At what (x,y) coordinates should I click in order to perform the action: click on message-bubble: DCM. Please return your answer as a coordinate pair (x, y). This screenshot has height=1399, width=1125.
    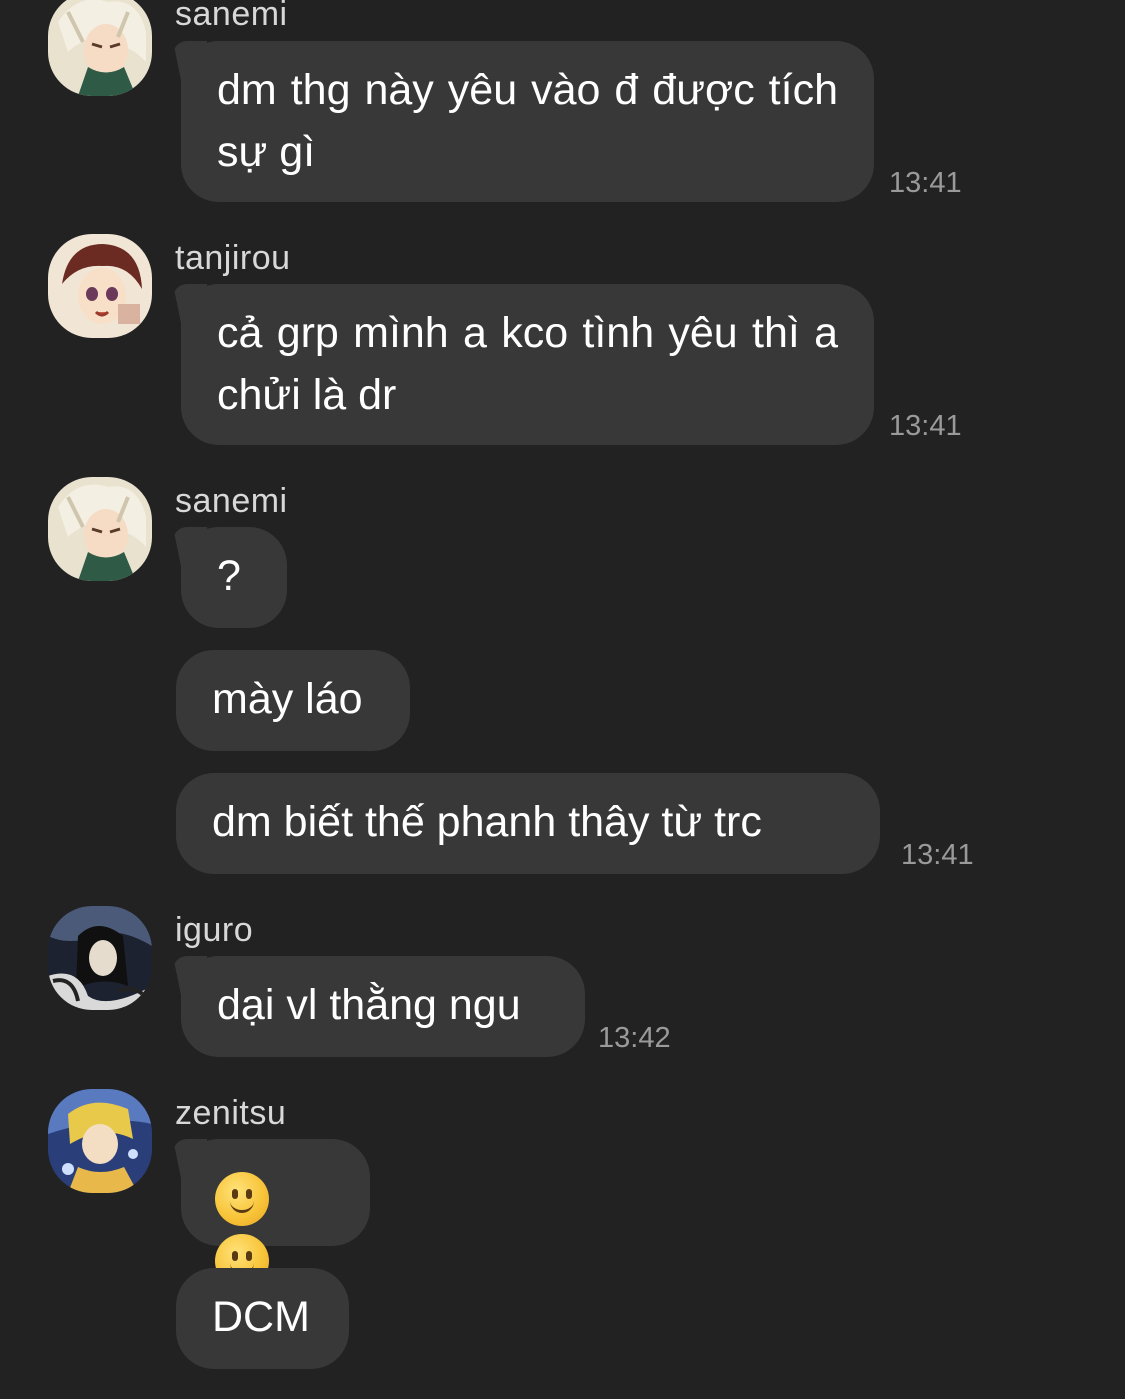
    Looking at the image, I should click on (262, 1318).